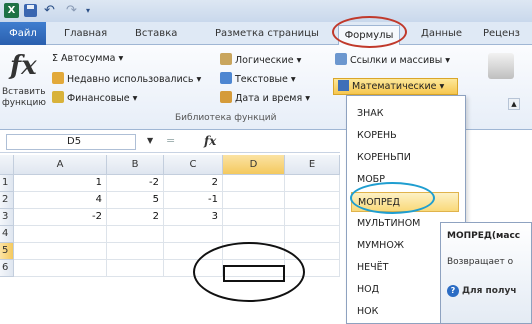  I want to click on cell-e2, so click(312, 200).